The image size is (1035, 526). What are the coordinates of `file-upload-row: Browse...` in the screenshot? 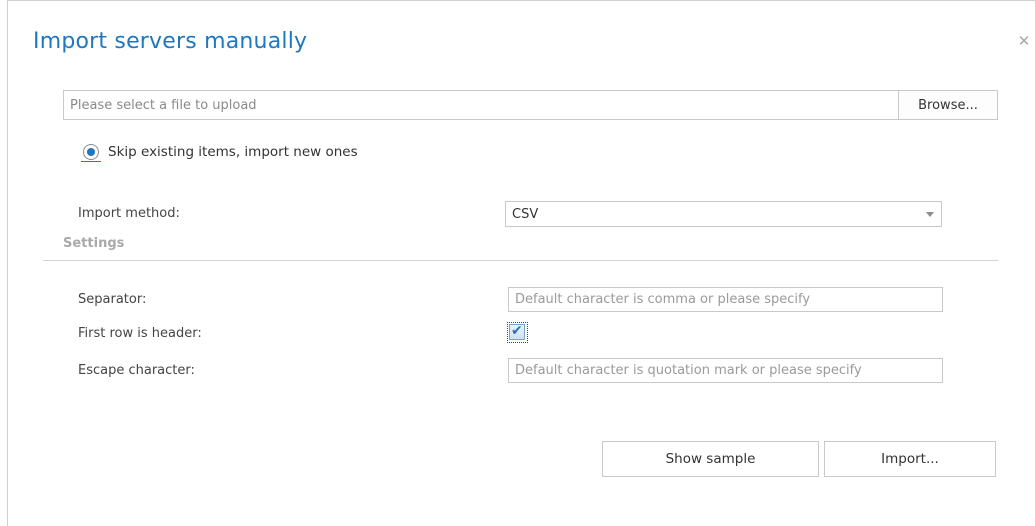 It's located at (530, 105).